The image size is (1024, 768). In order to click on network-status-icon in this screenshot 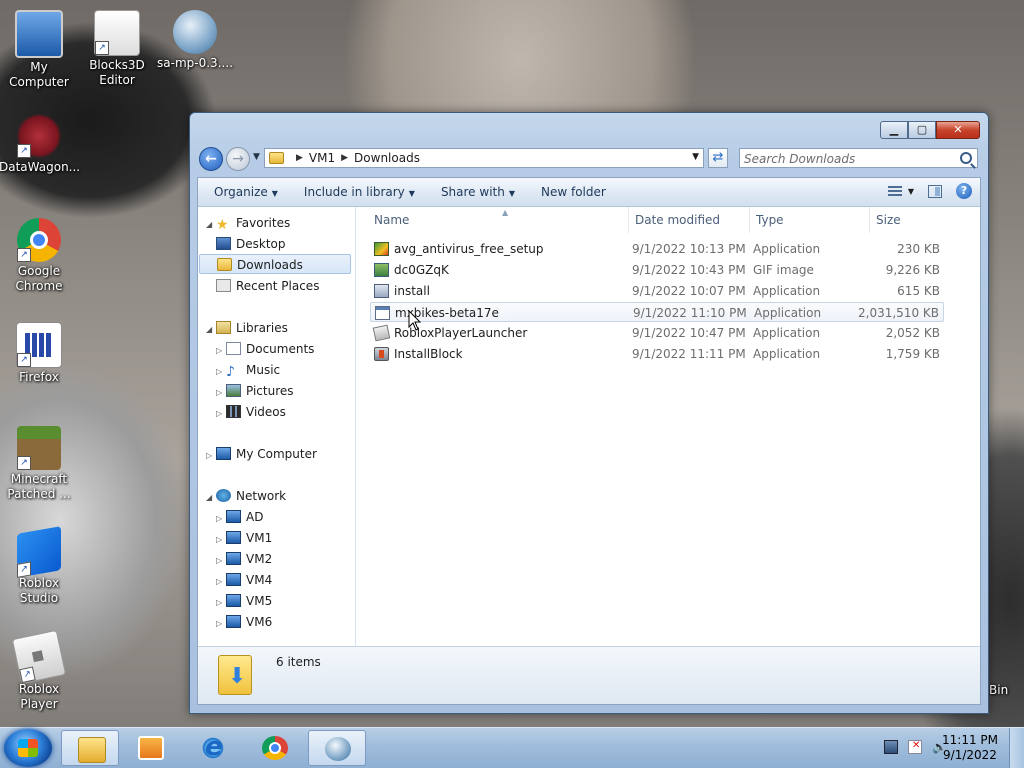, I will do `click(891, 747)`.